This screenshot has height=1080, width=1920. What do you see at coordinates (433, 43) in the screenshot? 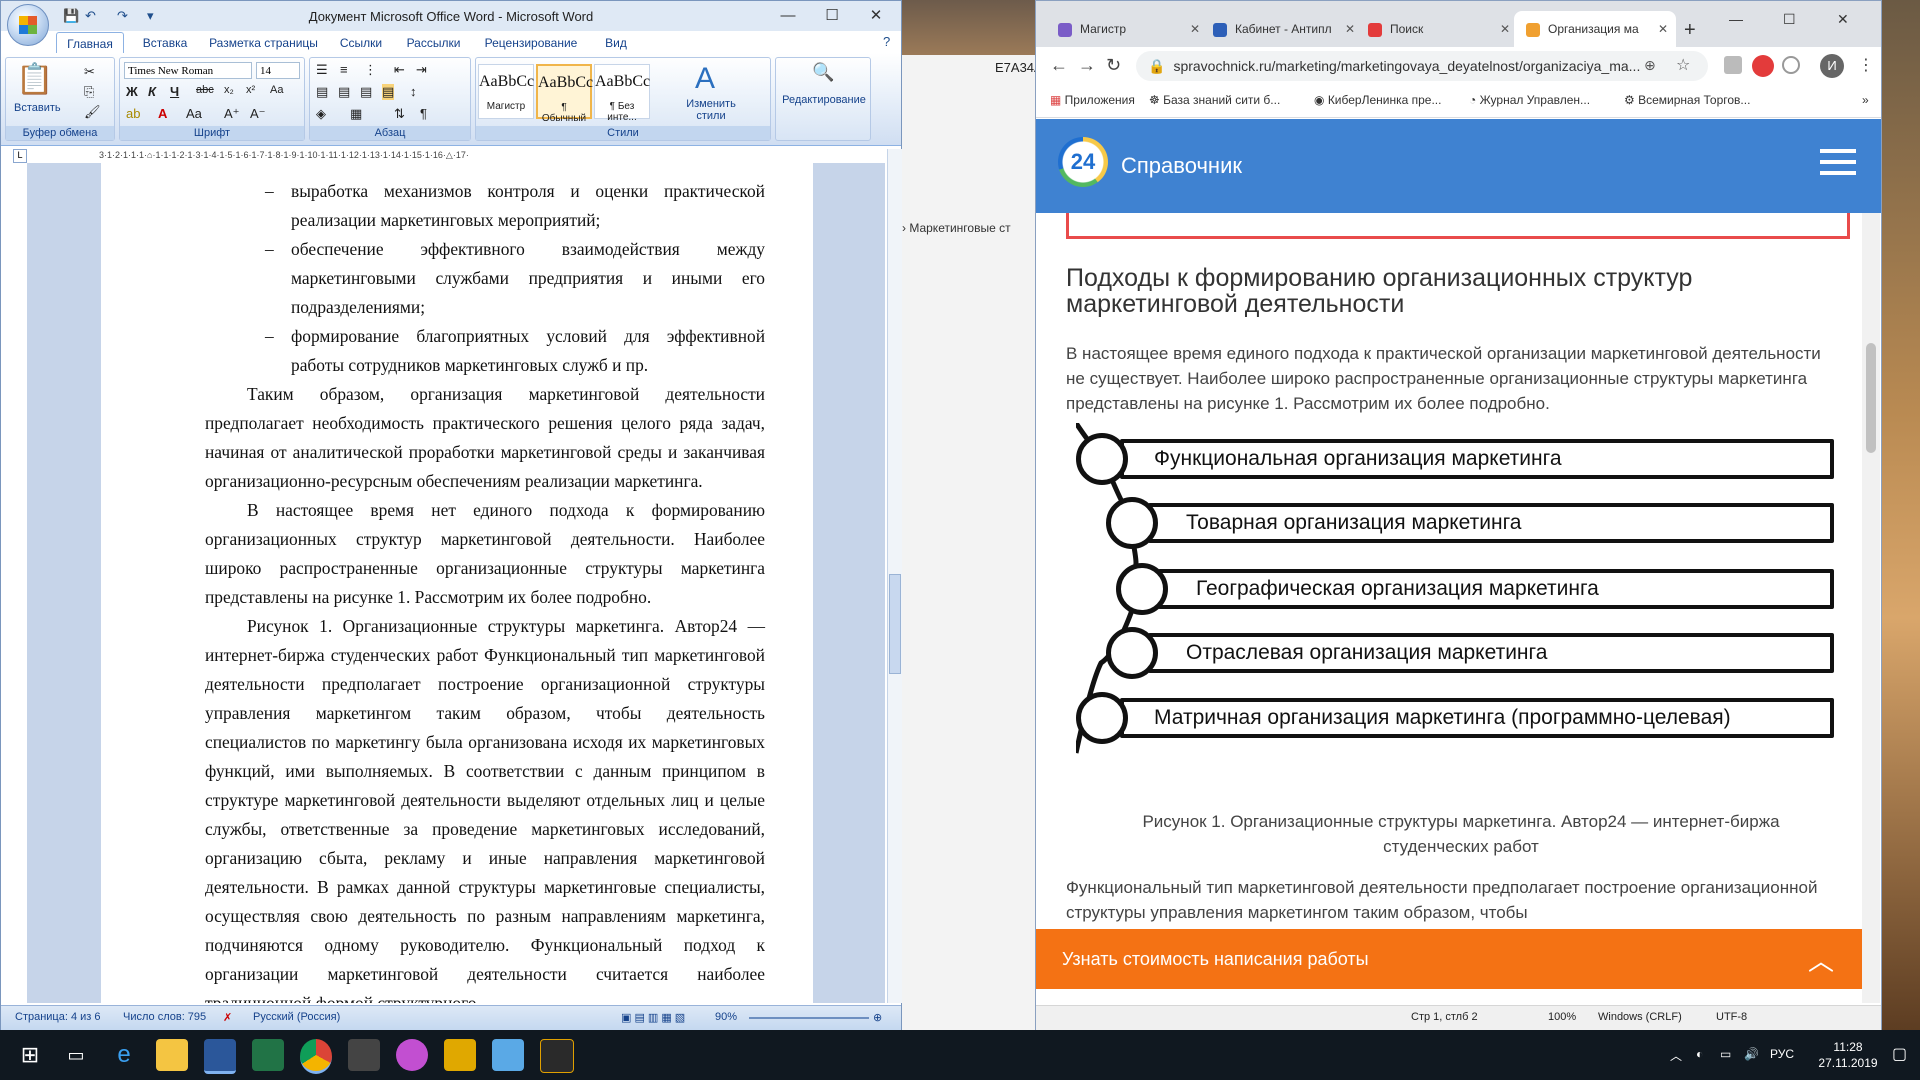
I see `tab-mailings: Рассылки` at bounding box center [433, 43].